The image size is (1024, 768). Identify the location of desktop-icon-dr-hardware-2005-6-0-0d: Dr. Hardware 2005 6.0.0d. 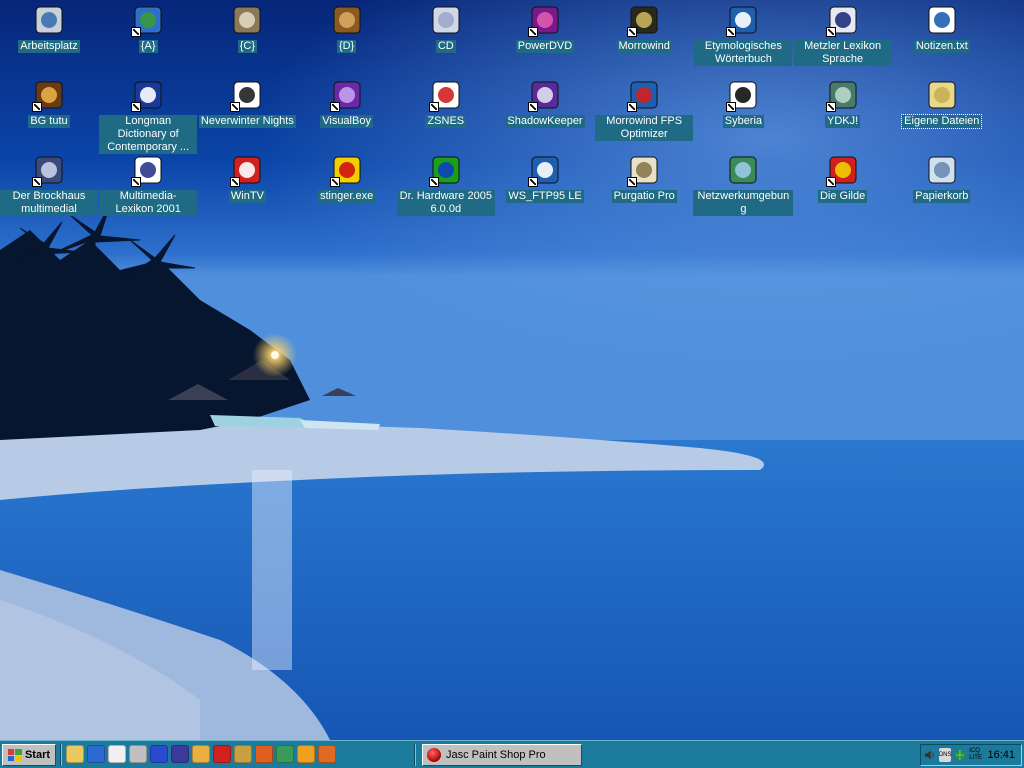
(445, 184).